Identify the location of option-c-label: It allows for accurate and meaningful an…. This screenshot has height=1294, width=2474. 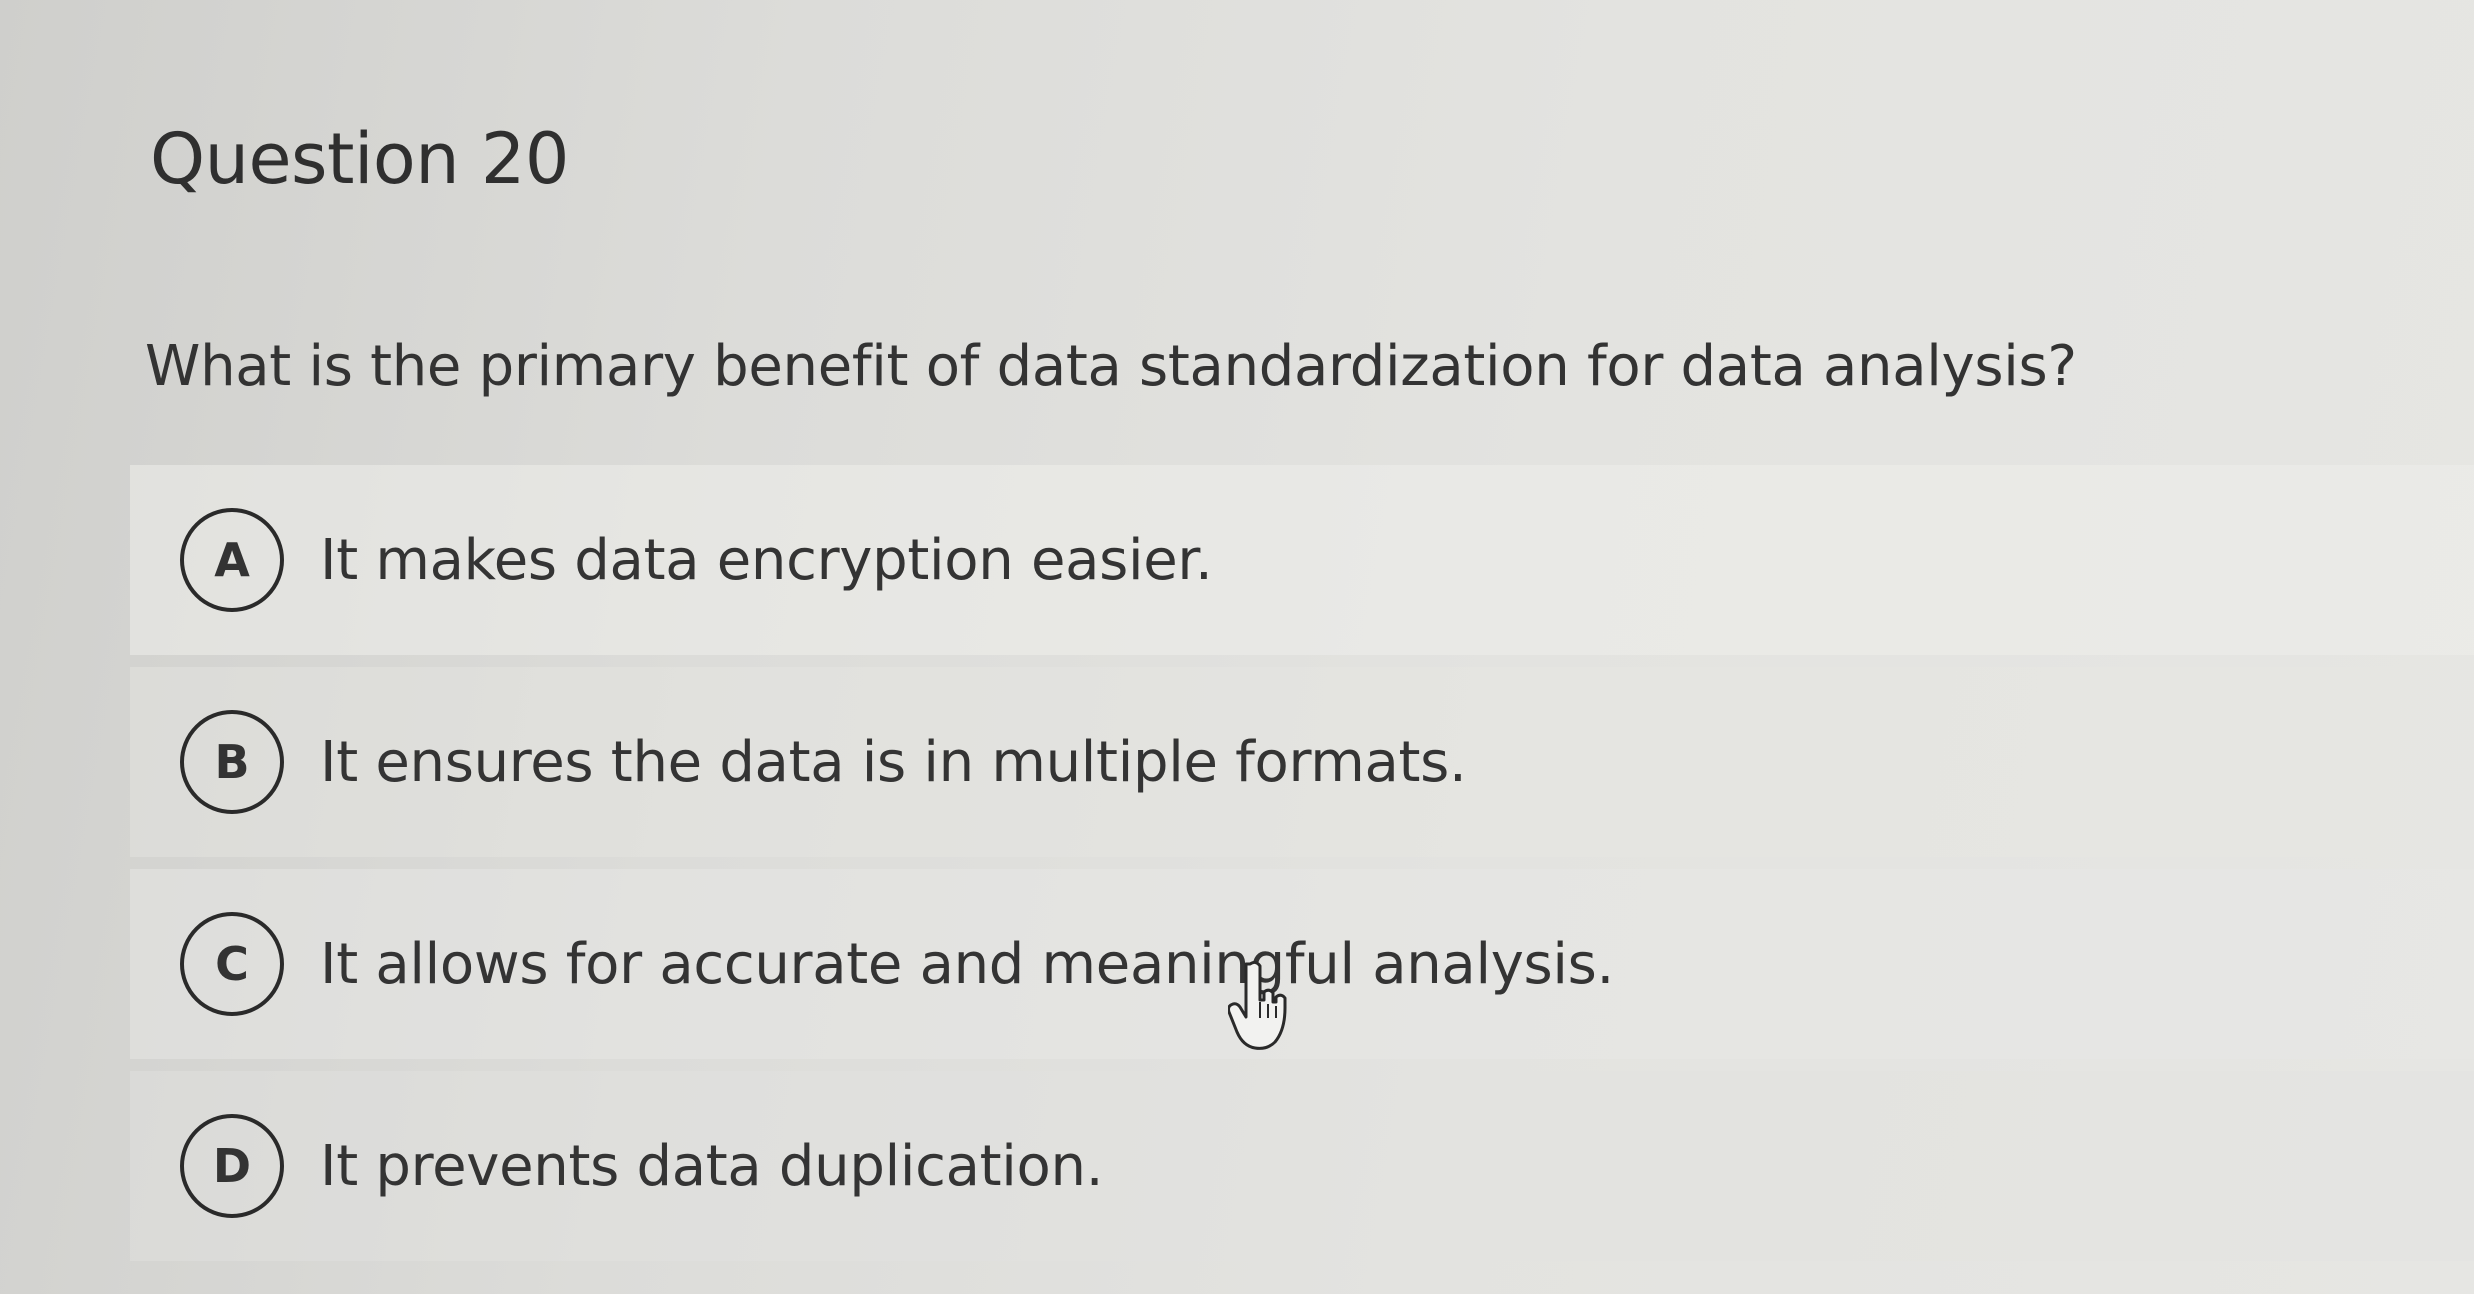
(967, 964).